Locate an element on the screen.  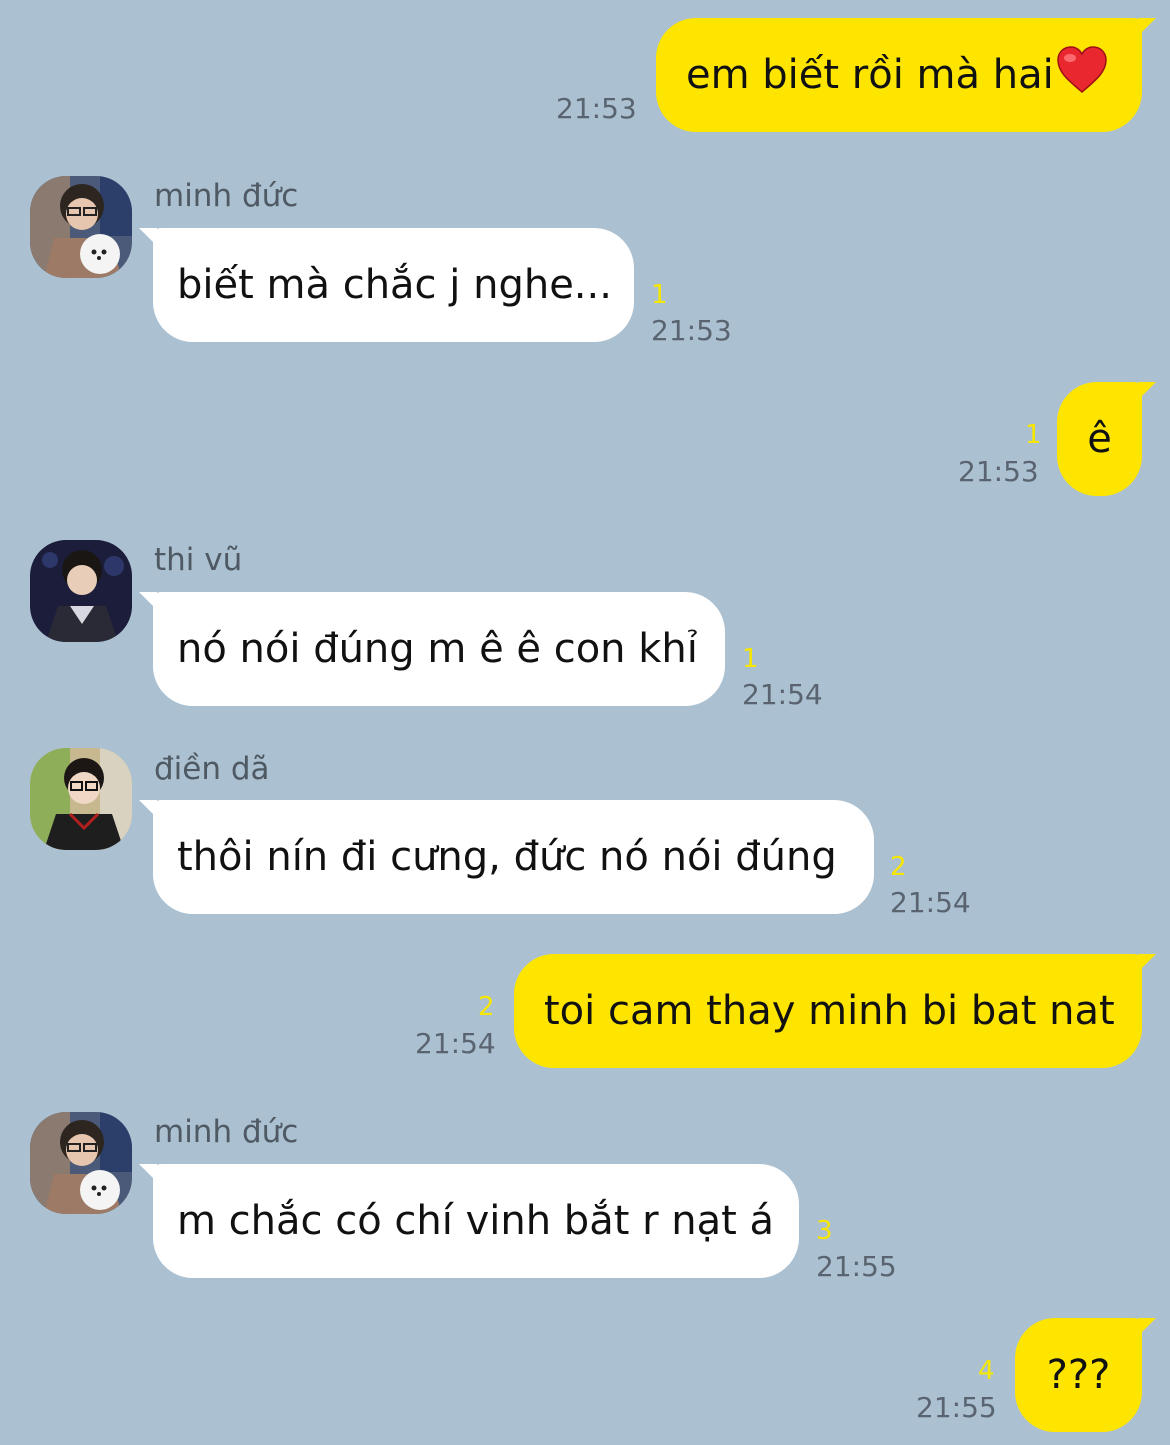
their-message-bubble: thôi nín đi cưng, đức nó nói đúng is located at coordinates (506, 857).